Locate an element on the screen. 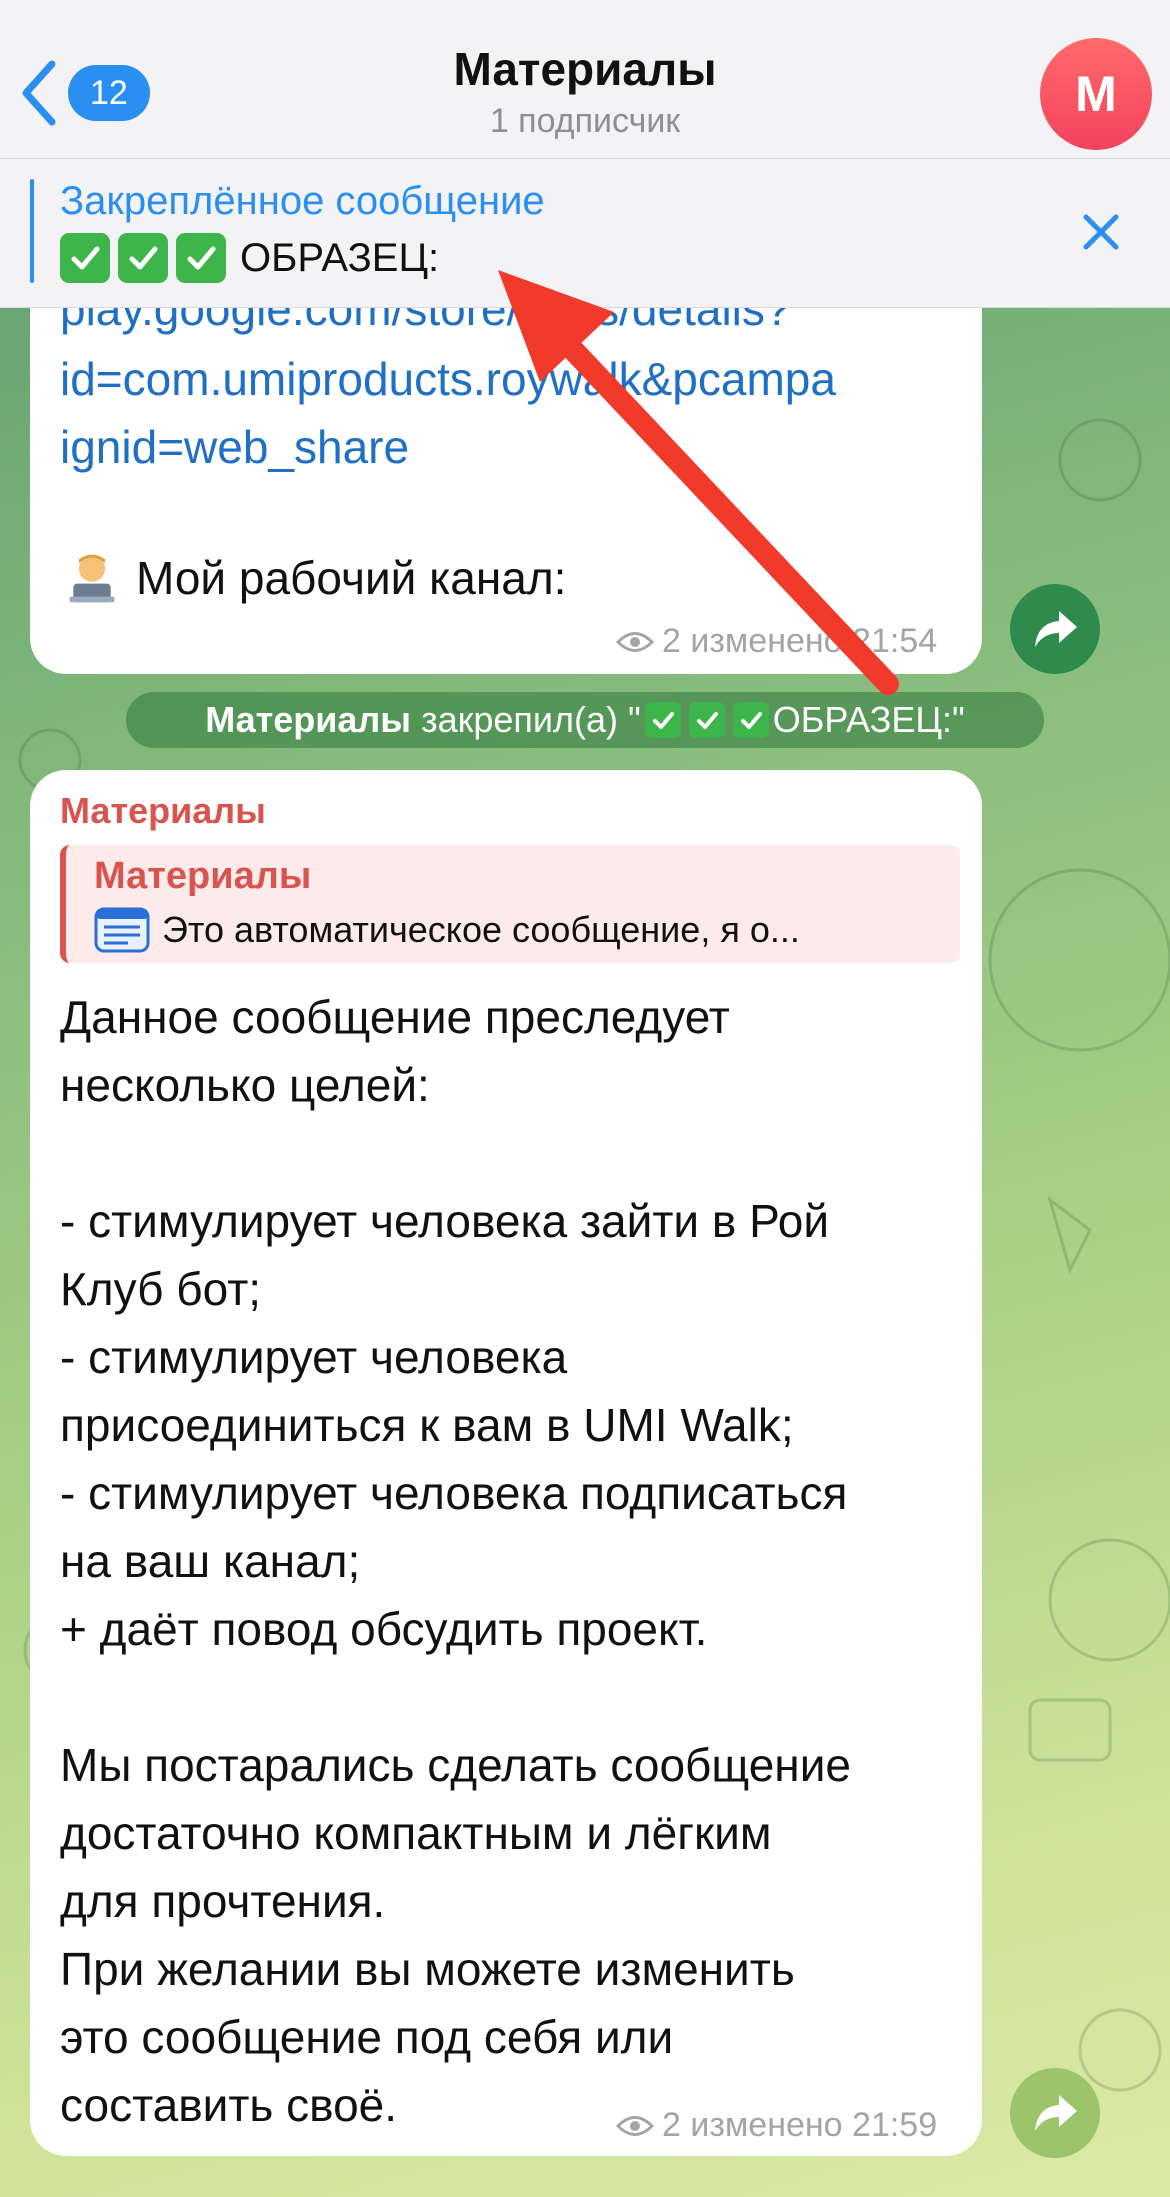 This screenshot has height=2197, width=1170. message-line: - стимулирует человека подписаться is located at coordinates (454, 1493).